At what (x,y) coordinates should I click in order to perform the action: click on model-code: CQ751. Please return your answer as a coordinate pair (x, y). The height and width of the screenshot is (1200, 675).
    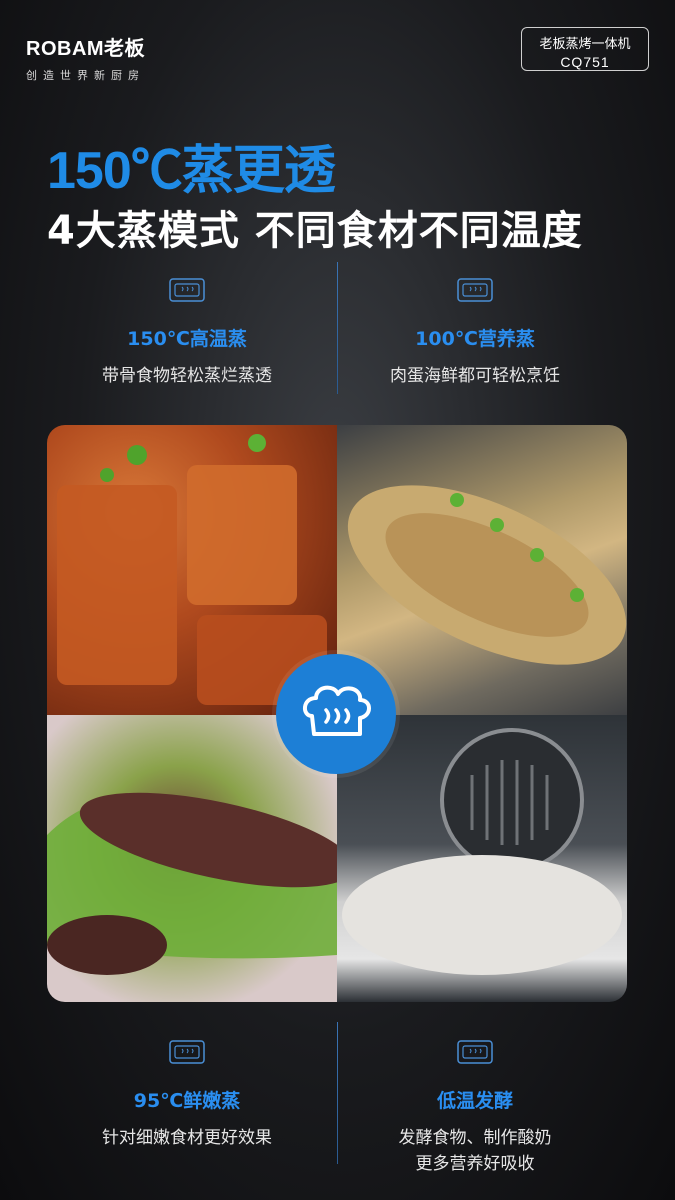
    Looking at the image, I should click on (585, 62).